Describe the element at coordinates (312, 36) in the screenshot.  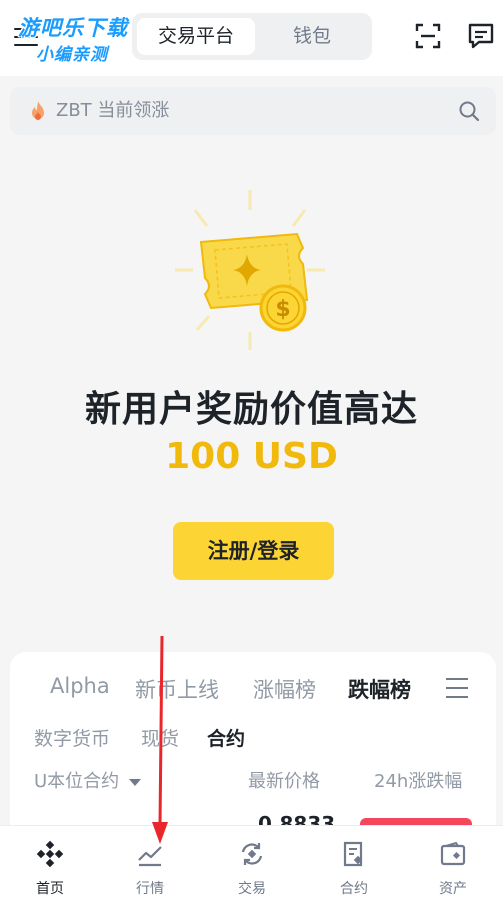
I see `tab-wallet: 钱包` at that location.